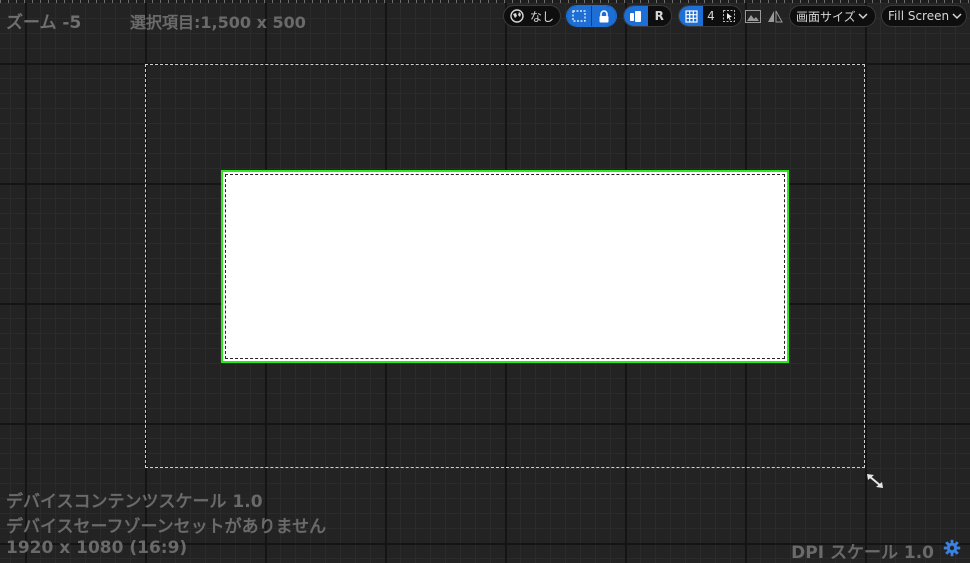 This screenshot has width=970, height=563. What do you see at coordinates (517, 16) in the screenshot?
I see `globe-icon` at bounding box center [517, 16].